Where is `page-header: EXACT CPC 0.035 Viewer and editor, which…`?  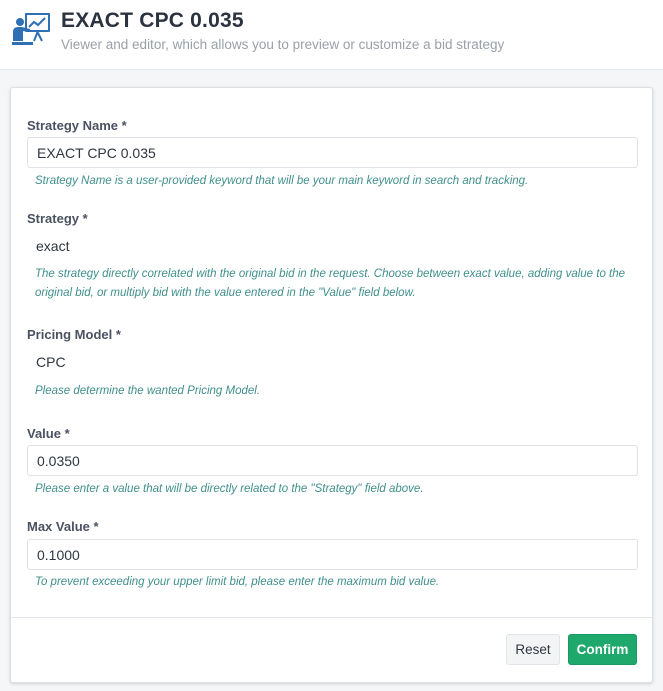 page-header: EXACT CPC 0.035 Viewer and editor, which… is located at coordinates (331, 35).